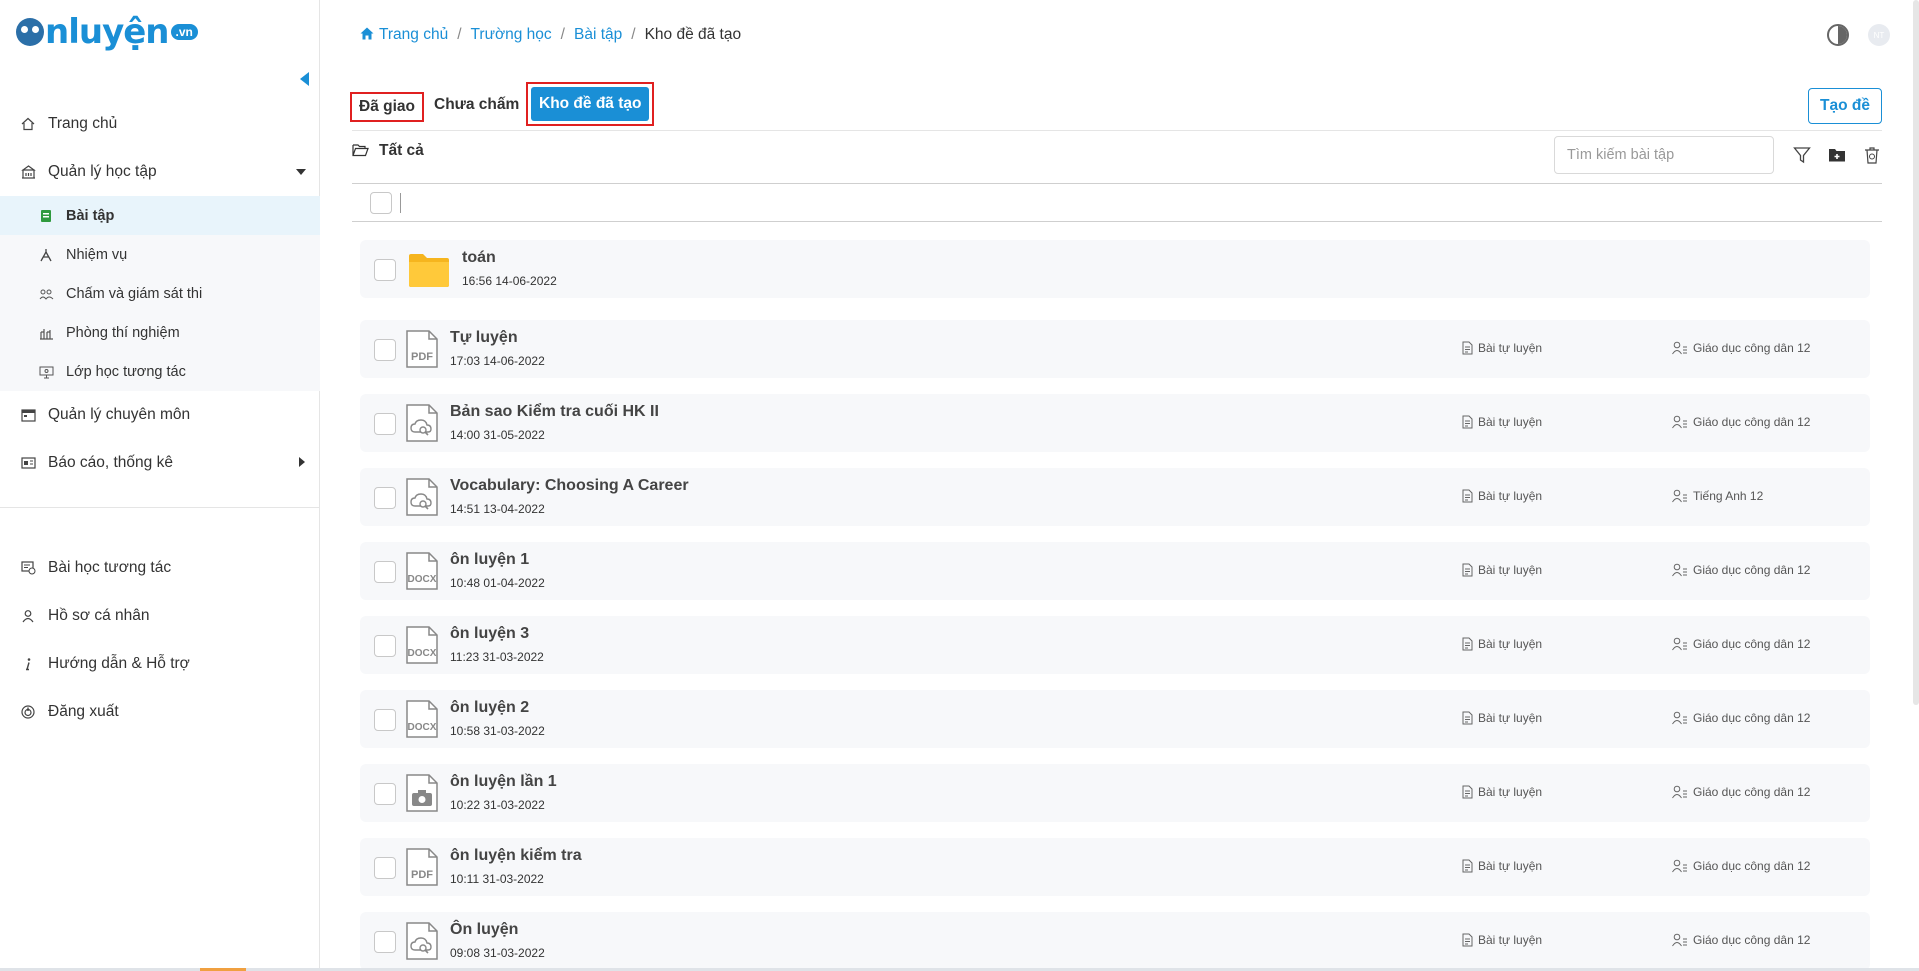  Describe the element at coordinates (497, 509) in the screenshot. I see `row-time: 14:51 13-04-2022` at that location.